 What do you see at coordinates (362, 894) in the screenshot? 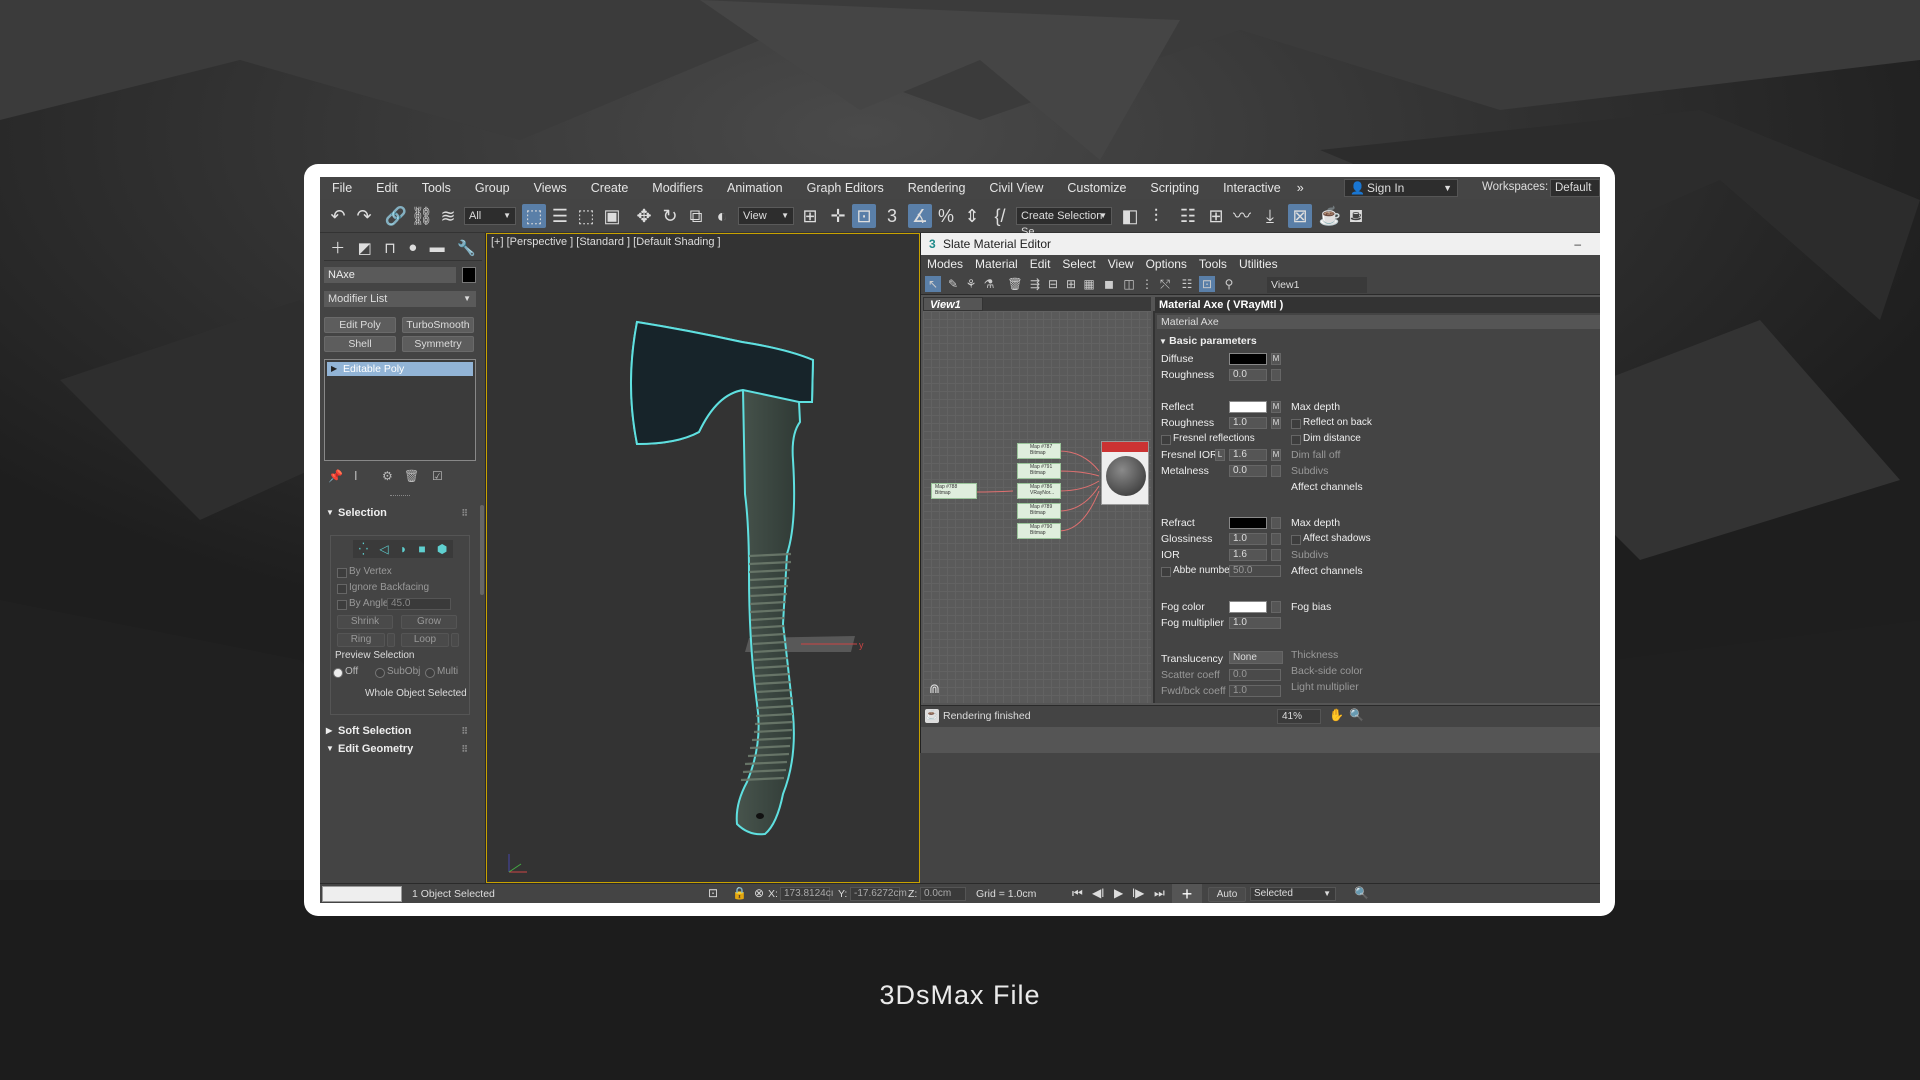
I see `maxscript-listener` at bounding box center [362, 894].